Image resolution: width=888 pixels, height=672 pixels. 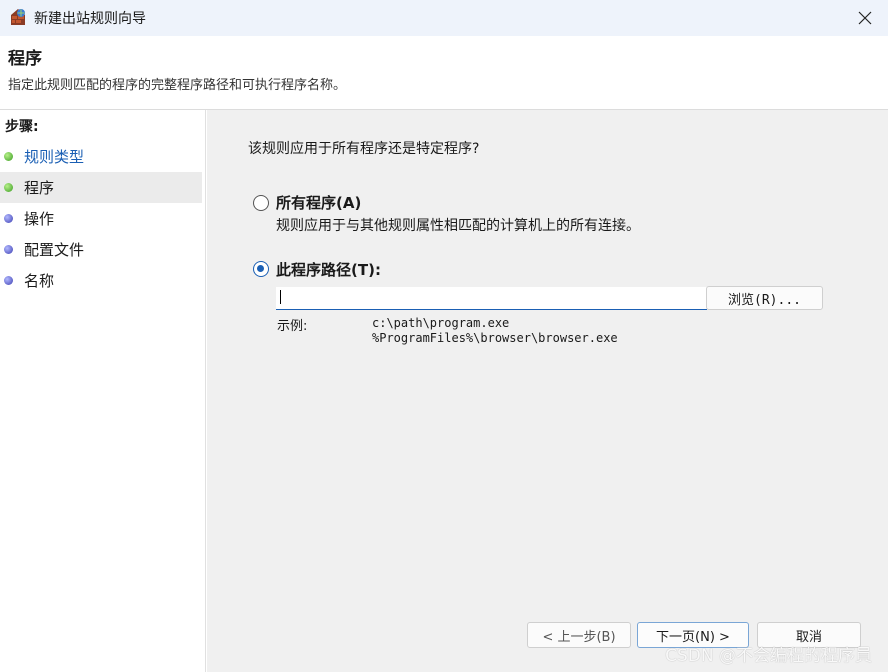 What do you see at coordinates (495, 338) in the screenshot?
I see `example-path-2: %ProgramFiles%\browser\browser.exe` at bounding box center [495, 338].